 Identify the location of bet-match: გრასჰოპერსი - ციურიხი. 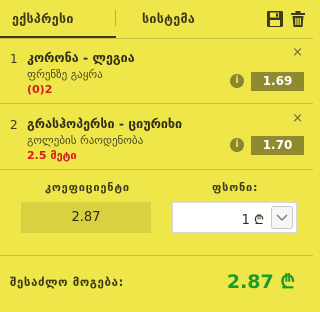
(105, 123).